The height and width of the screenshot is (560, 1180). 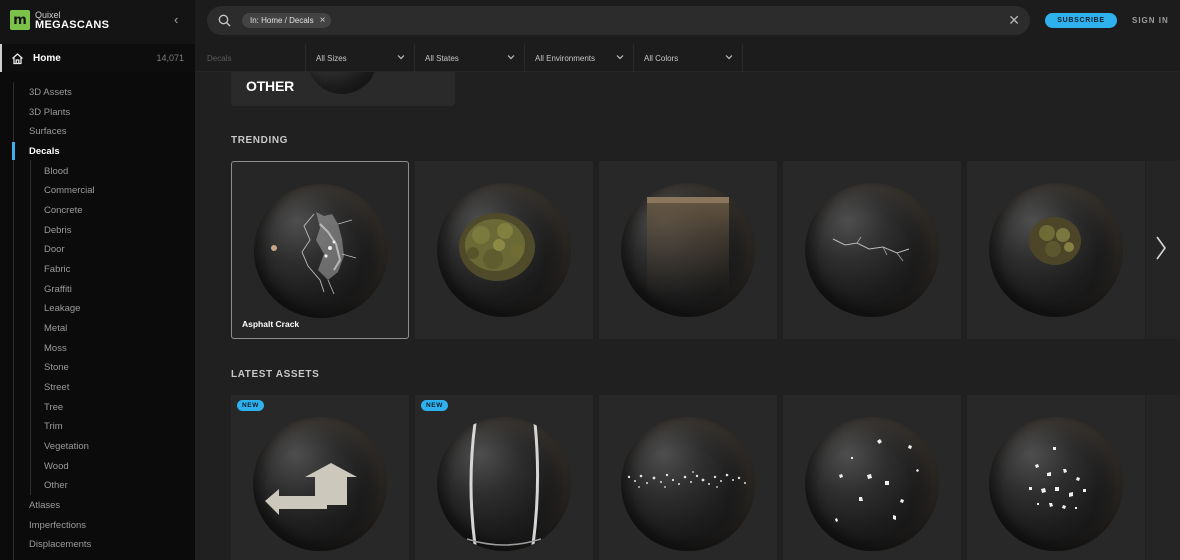 I want to click on clear-search-icon: ✕, so click(x=1014, y=20).